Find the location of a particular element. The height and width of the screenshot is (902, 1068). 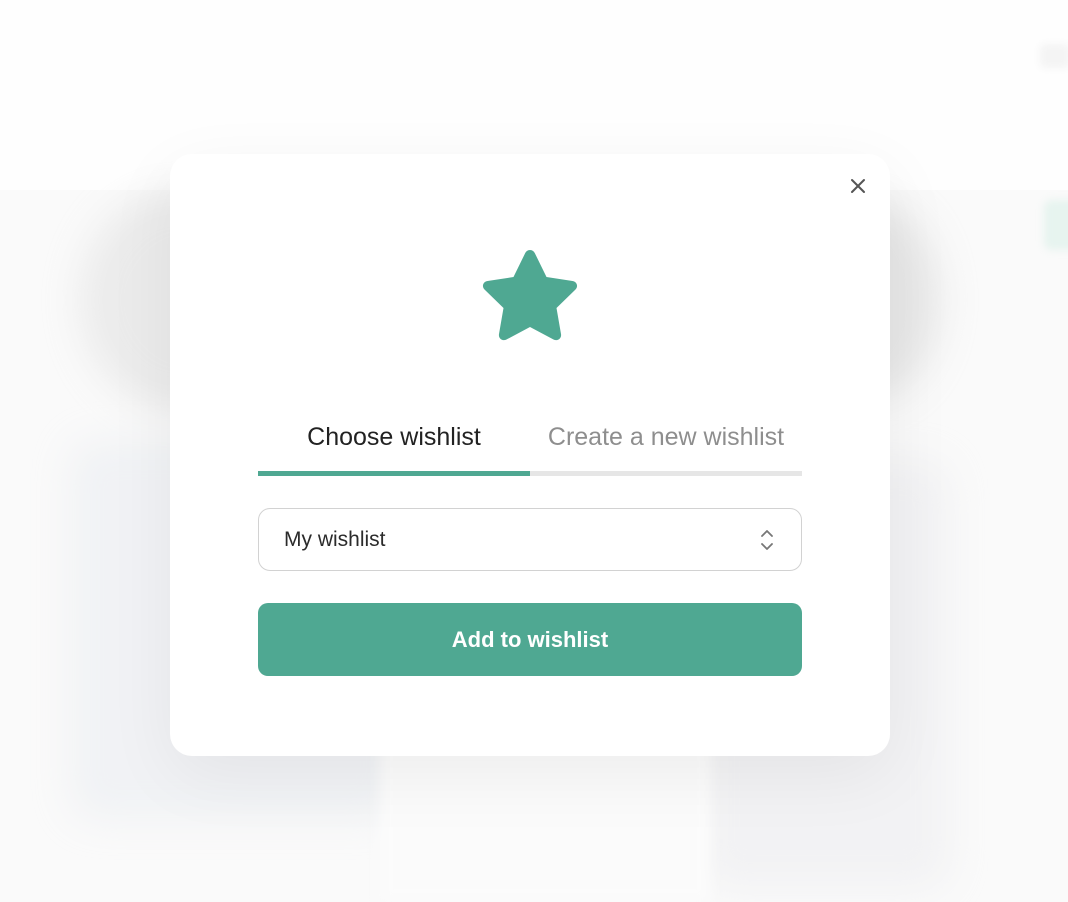

wishlist-select: My wishlist is located at coordinates (530, 539).